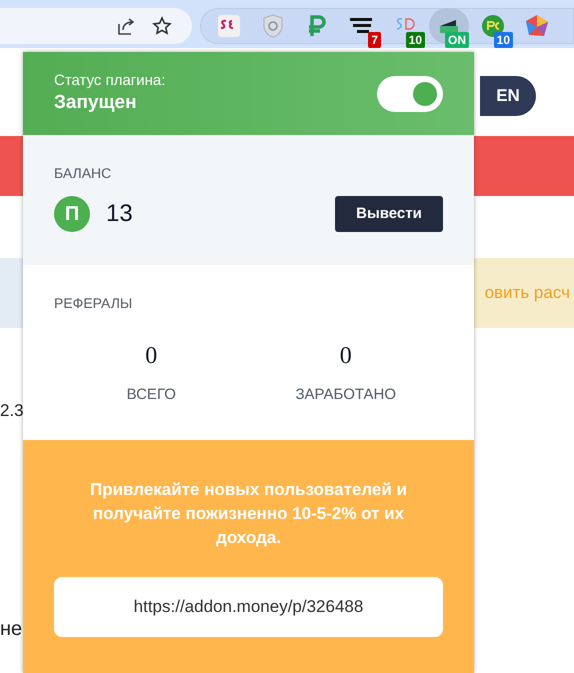 Image resolution: width=574 pixels, height=673 pixels. I want to click on referral-link-field: https://addon.money/p/326488, so click(248, 607).